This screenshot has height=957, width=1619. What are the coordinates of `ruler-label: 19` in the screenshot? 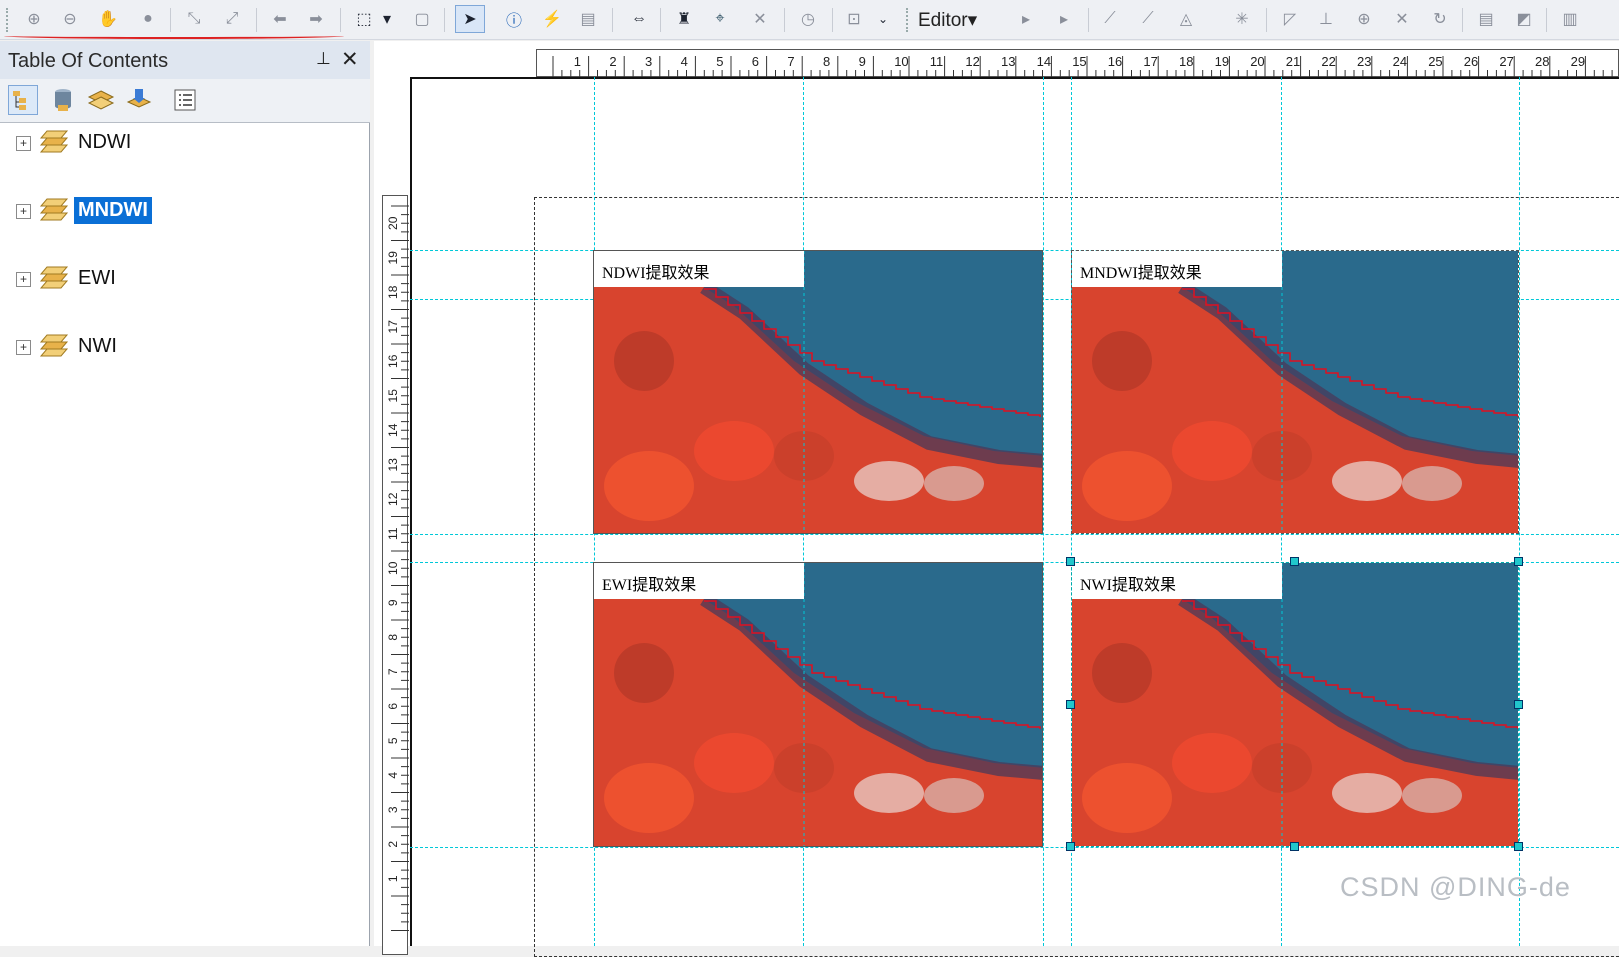 It's located at (1222, 61).